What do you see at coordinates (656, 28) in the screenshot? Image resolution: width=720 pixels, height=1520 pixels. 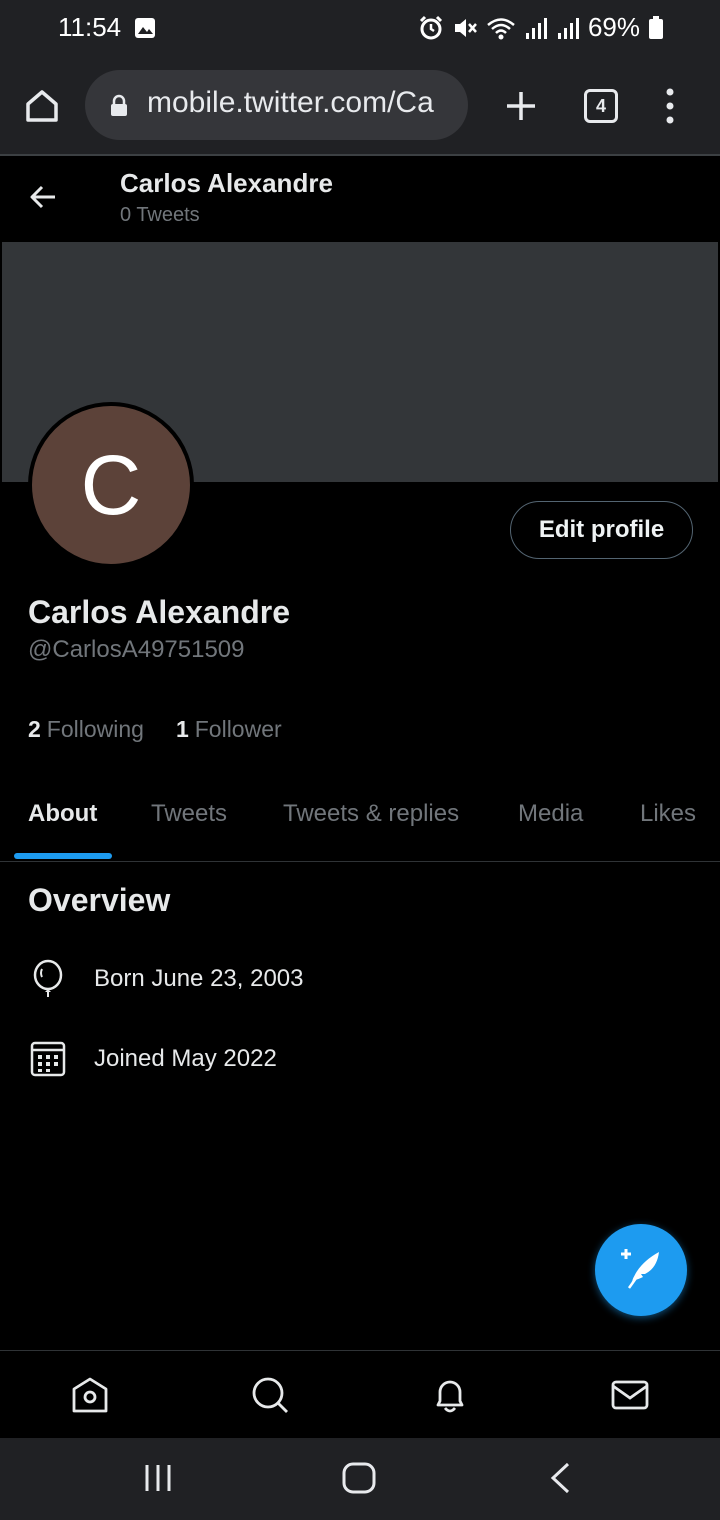 I see `battery-icon` at bounding box center [656, 28].